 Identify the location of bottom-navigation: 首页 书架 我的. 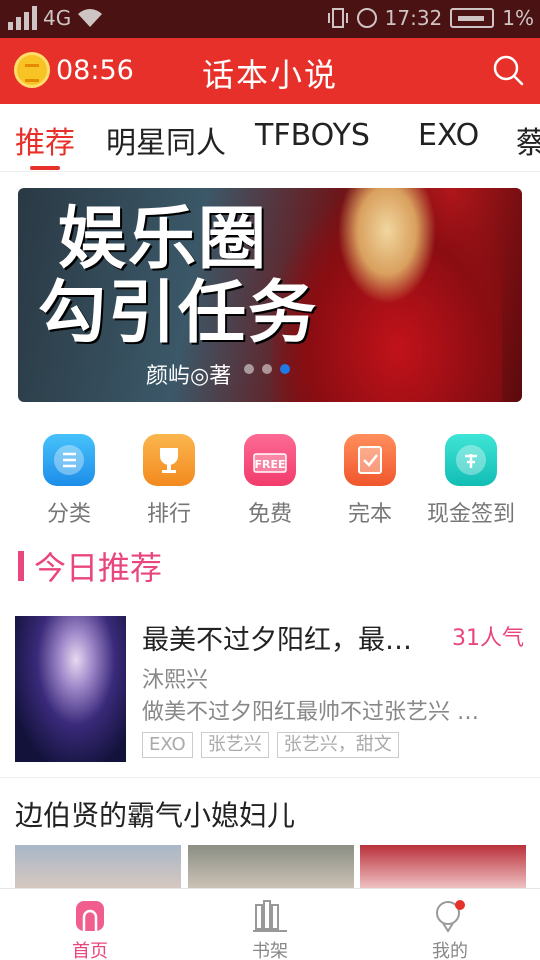
(270, 924).